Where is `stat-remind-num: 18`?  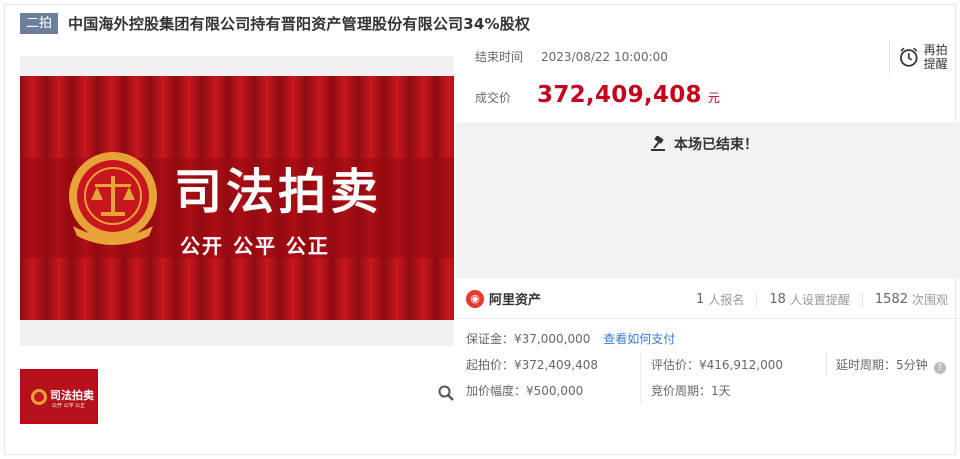 stat-remind-num: 18 is located at coordinates (777, 299).